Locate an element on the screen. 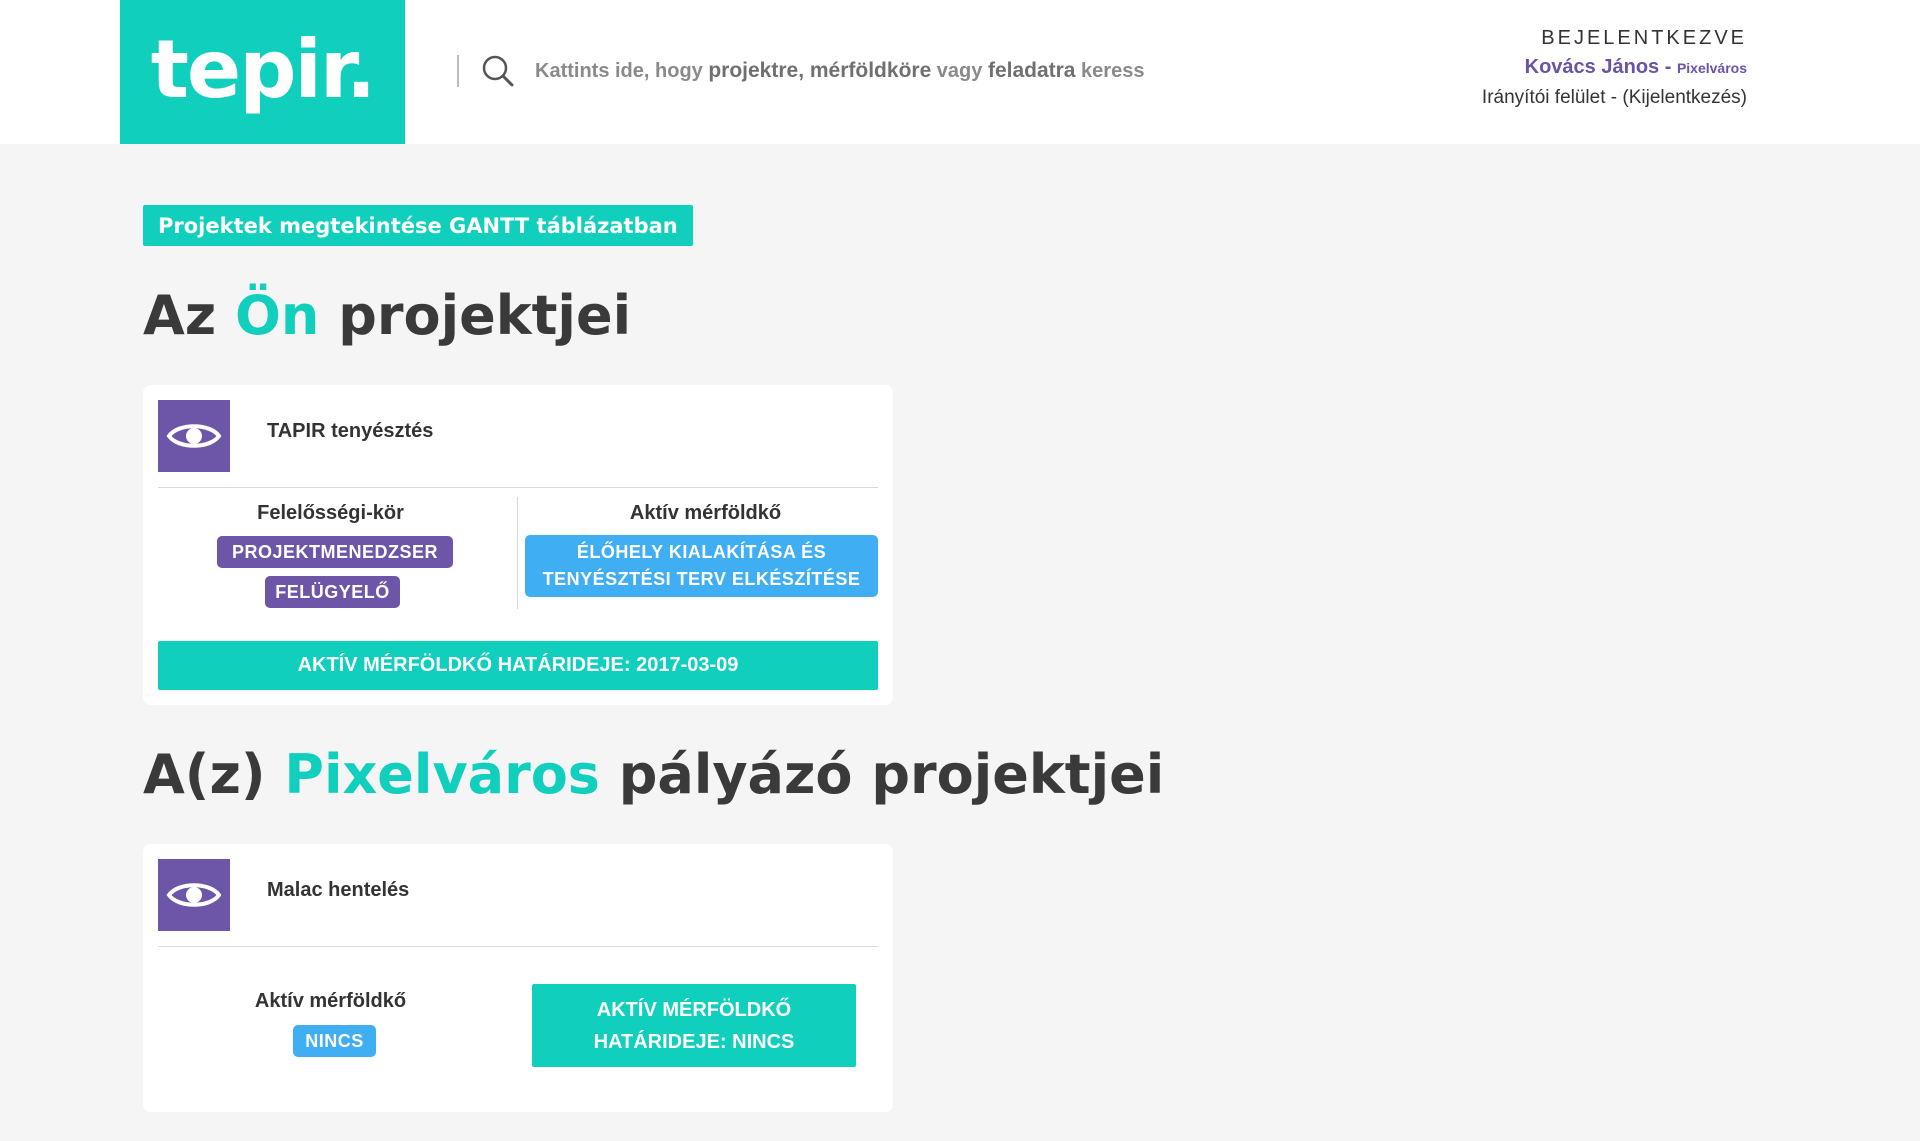  user-links: Irányítói felület - (Kijelentkezés) is located at coordinates (1614, 98).